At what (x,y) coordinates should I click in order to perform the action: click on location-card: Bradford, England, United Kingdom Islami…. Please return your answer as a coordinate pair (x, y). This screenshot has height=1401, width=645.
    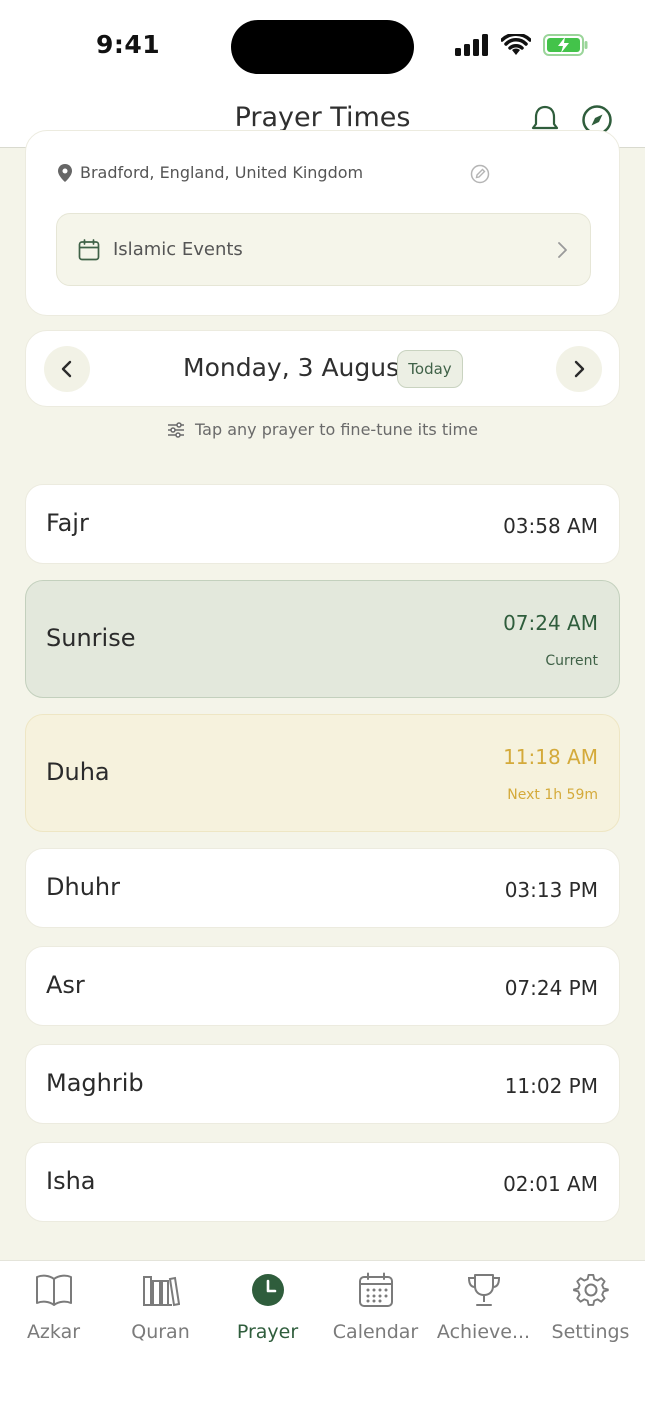
    Looking at the image, I should click on (322, 223).